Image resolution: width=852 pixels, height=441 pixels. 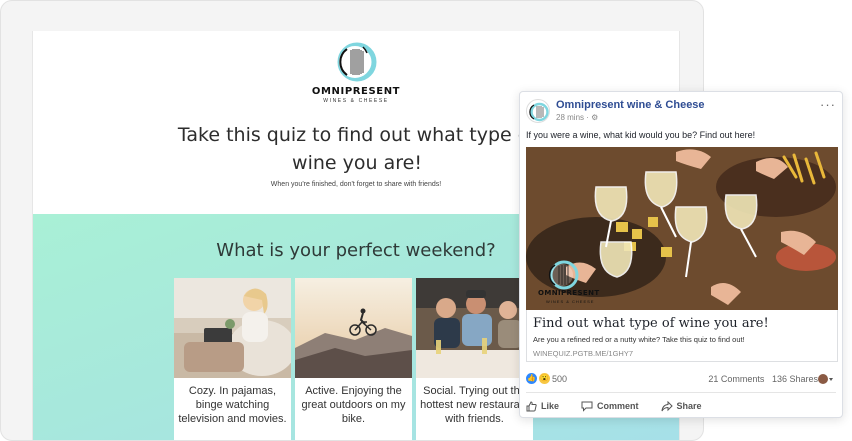 I want to click on post-timestamp: 28 mins · ⚙, so click(x=577, y=117).